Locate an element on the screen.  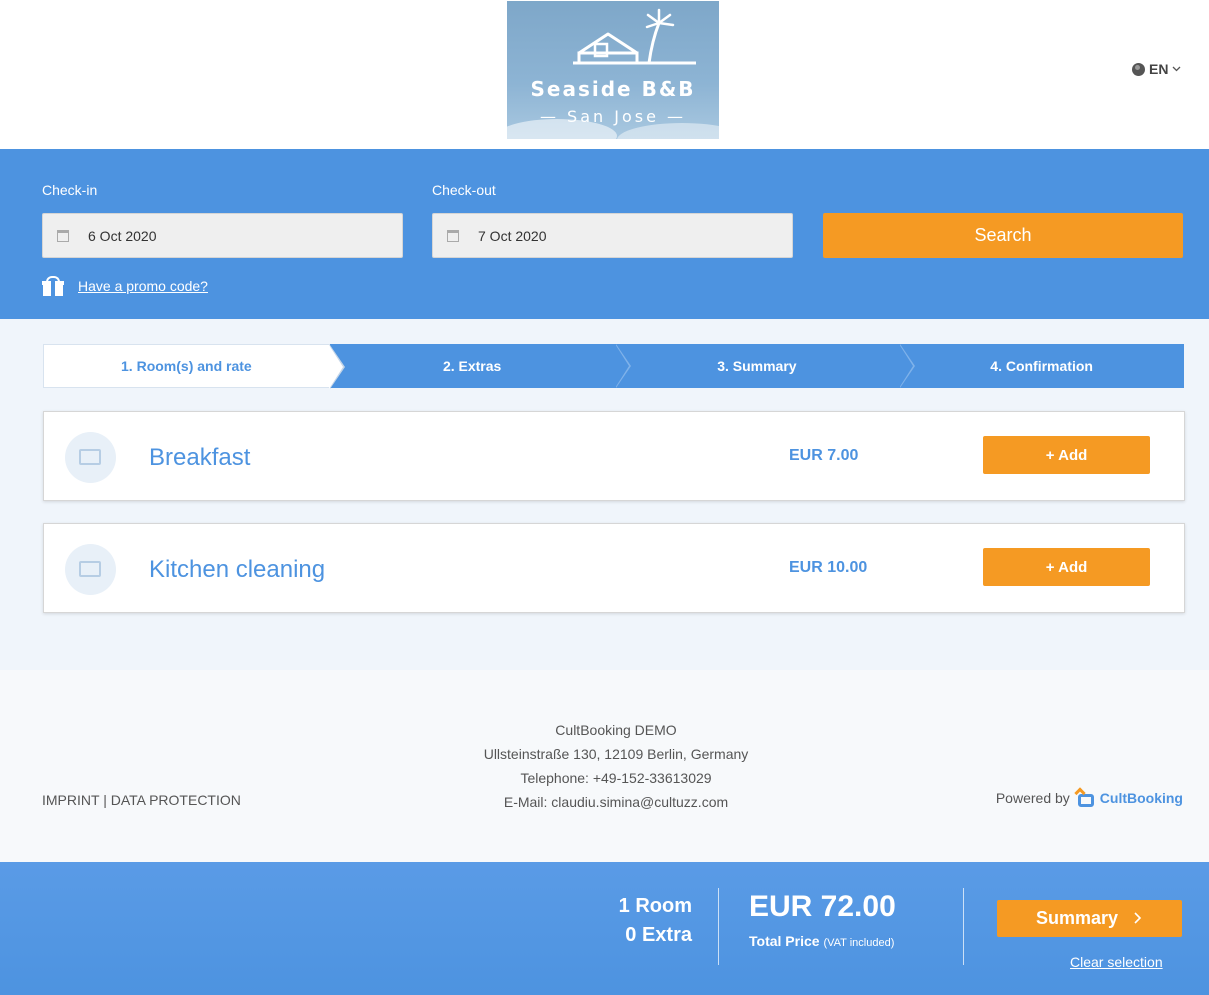
step-label: 2. Extras is located at coordinates (472, 366).